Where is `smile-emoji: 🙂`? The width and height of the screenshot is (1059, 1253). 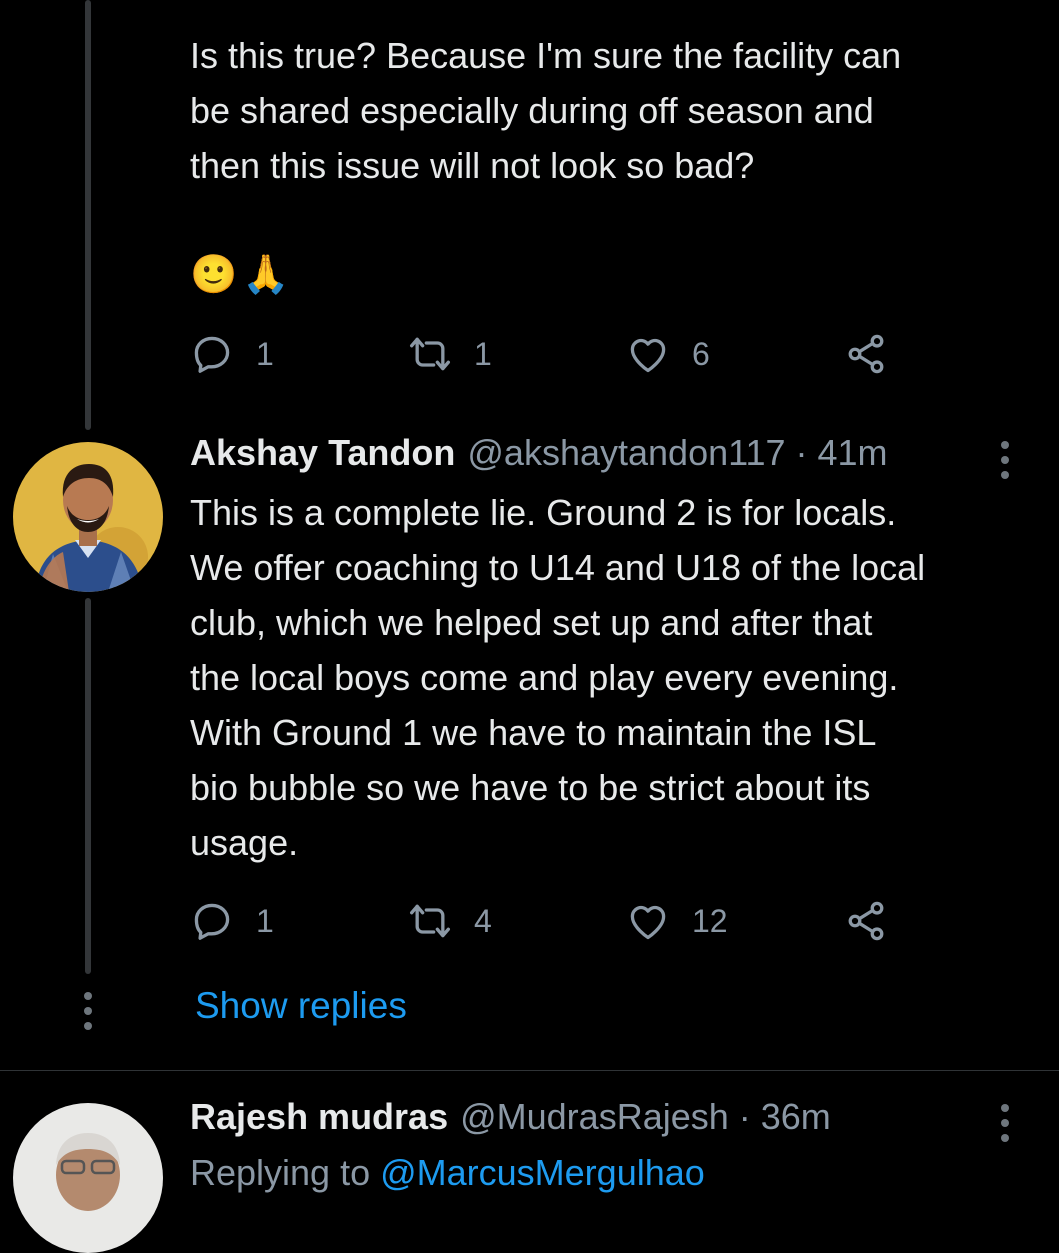
smile-emoji: 🙂 is located at coordinates (214, 275).